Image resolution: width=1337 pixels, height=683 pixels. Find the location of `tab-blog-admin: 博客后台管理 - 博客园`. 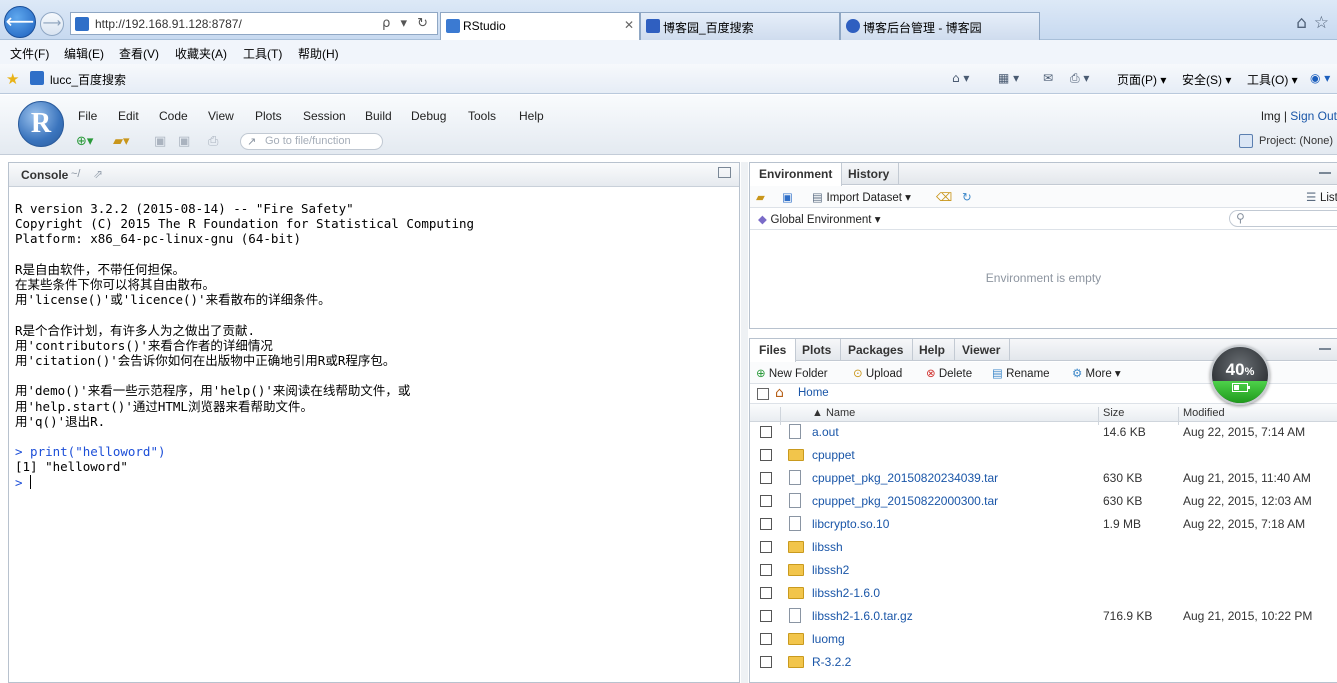

tab-blog-admin: 博客后台管理 - 博客园 is located at coordinates (940, 26).